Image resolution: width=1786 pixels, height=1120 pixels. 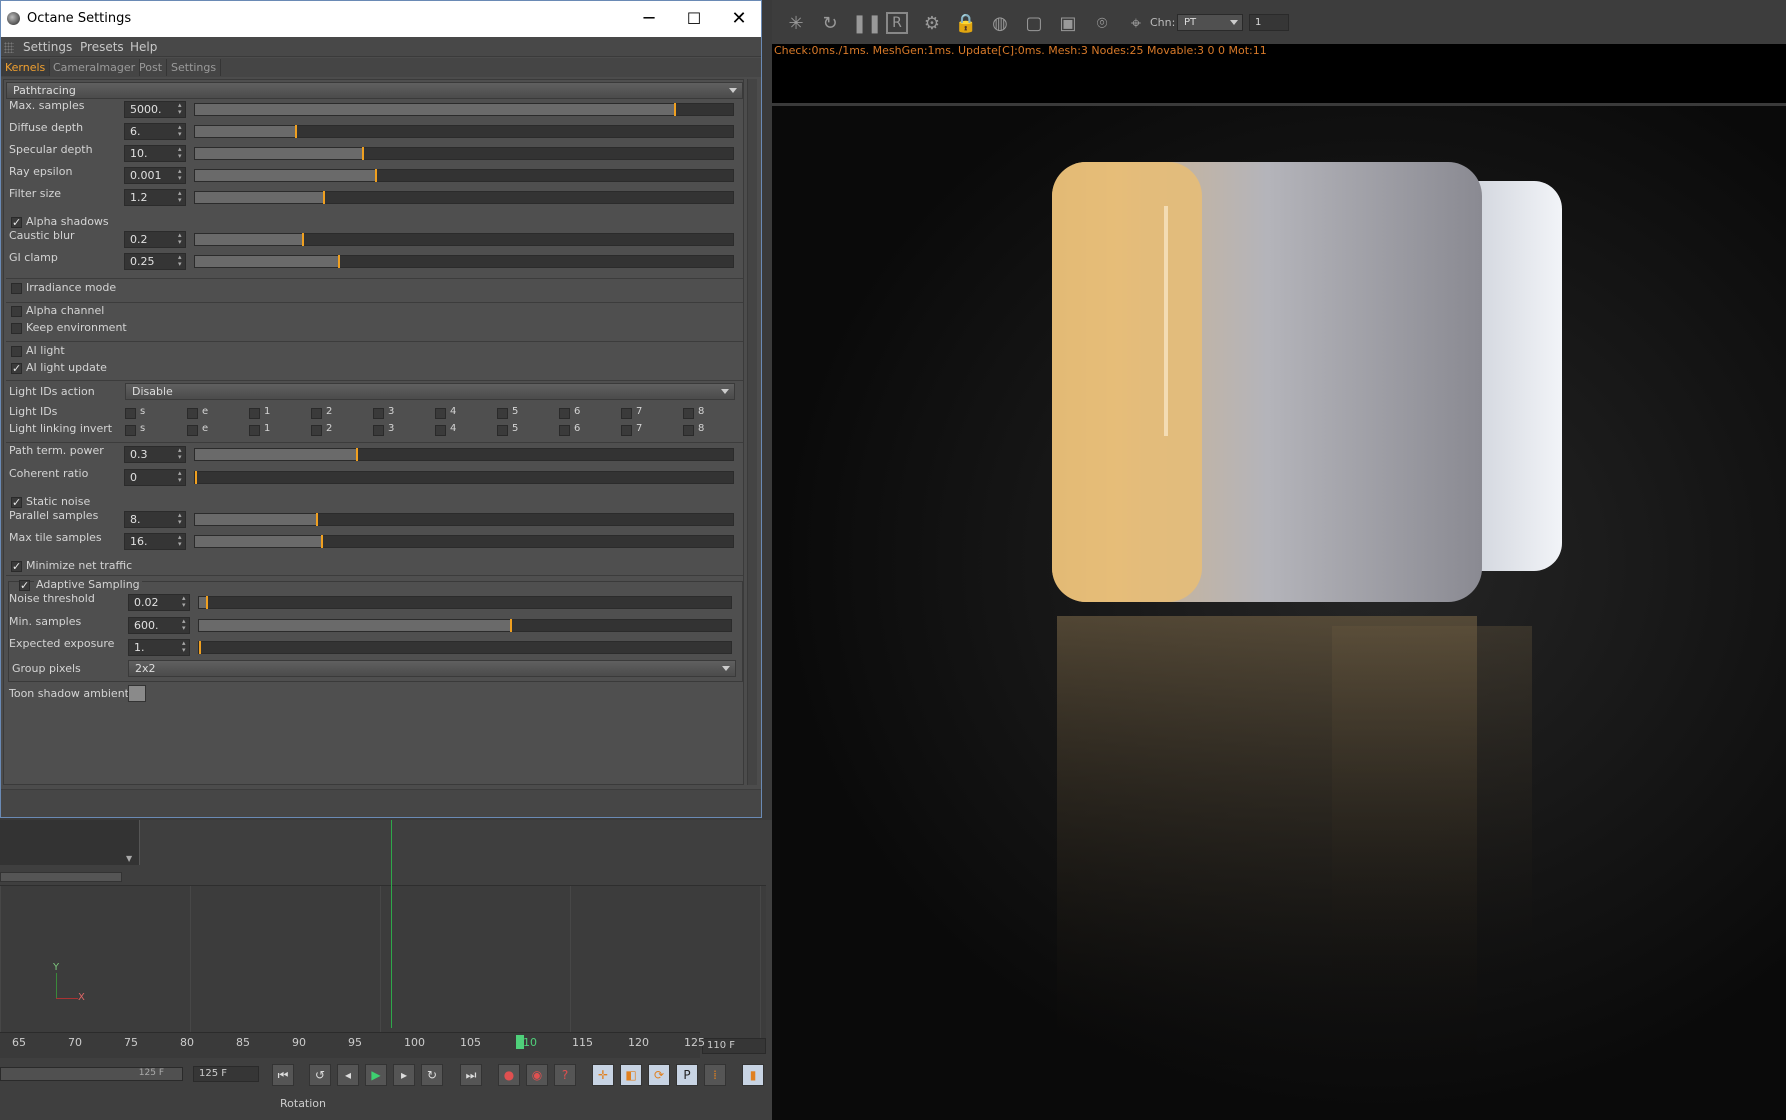 What do you see at coordinates (192, 413) in the screenshot?
I see `light-ids-checkbox-e` at bounding box center [192, 413].